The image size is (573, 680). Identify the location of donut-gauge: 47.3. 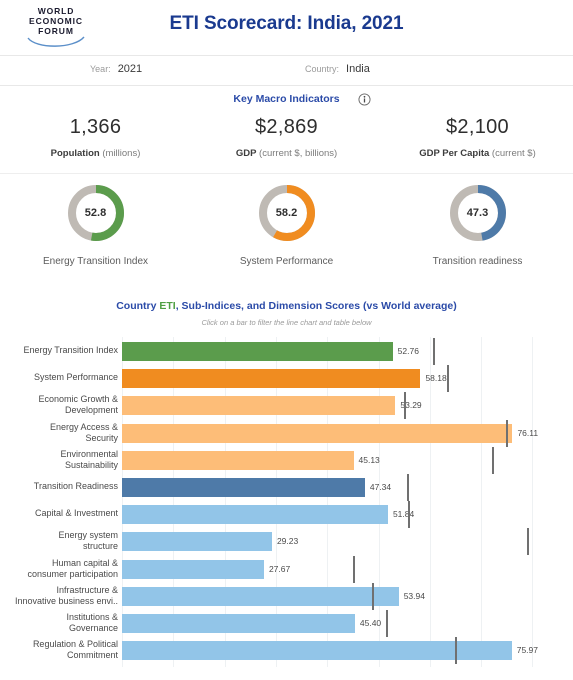
(478, 213).